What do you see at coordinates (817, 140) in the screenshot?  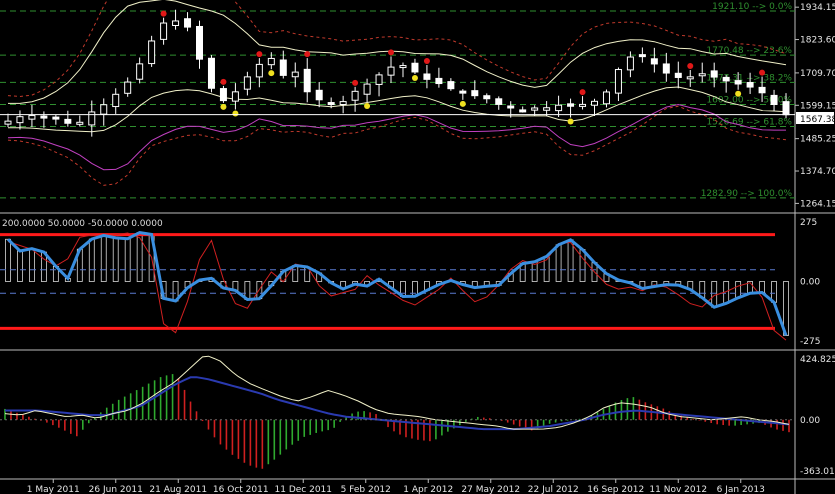 I see `price-tick-label-4: 1485.25` at bounding box center [817, 140].